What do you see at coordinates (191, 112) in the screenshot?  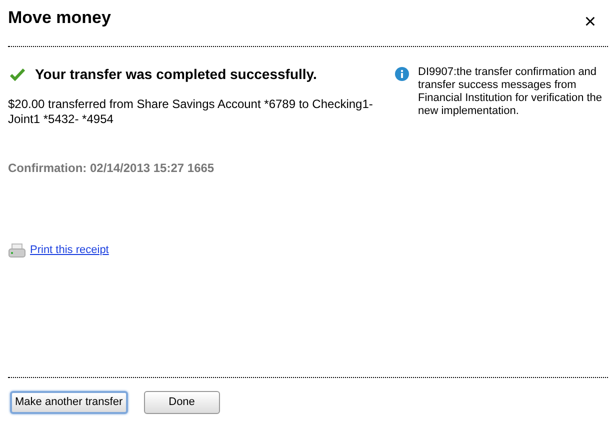 I see `transfer-details: $20.00 transferred from Share Savings Account *6789 to Checking1-Joint1 *5432- *4954` at bounding box center [191, 112].